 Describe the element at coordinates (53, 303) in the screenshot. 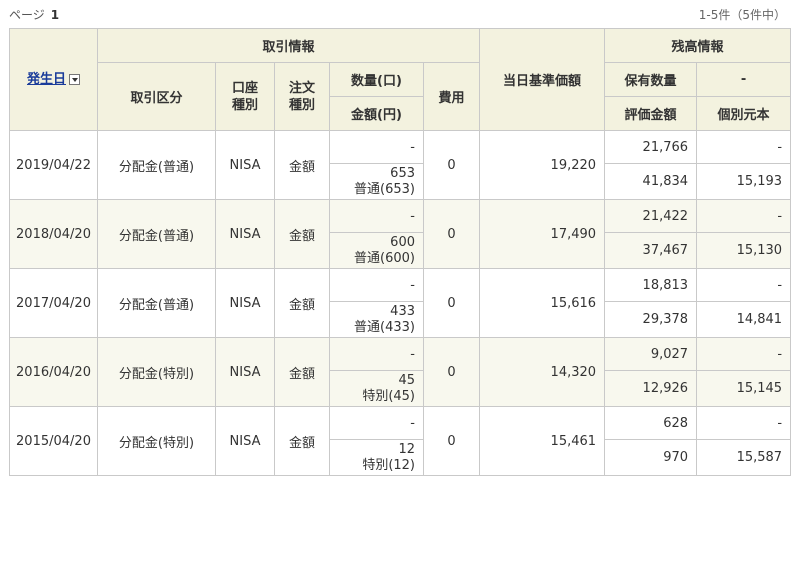

I see `date-cell: 2017/04/20` at that location.